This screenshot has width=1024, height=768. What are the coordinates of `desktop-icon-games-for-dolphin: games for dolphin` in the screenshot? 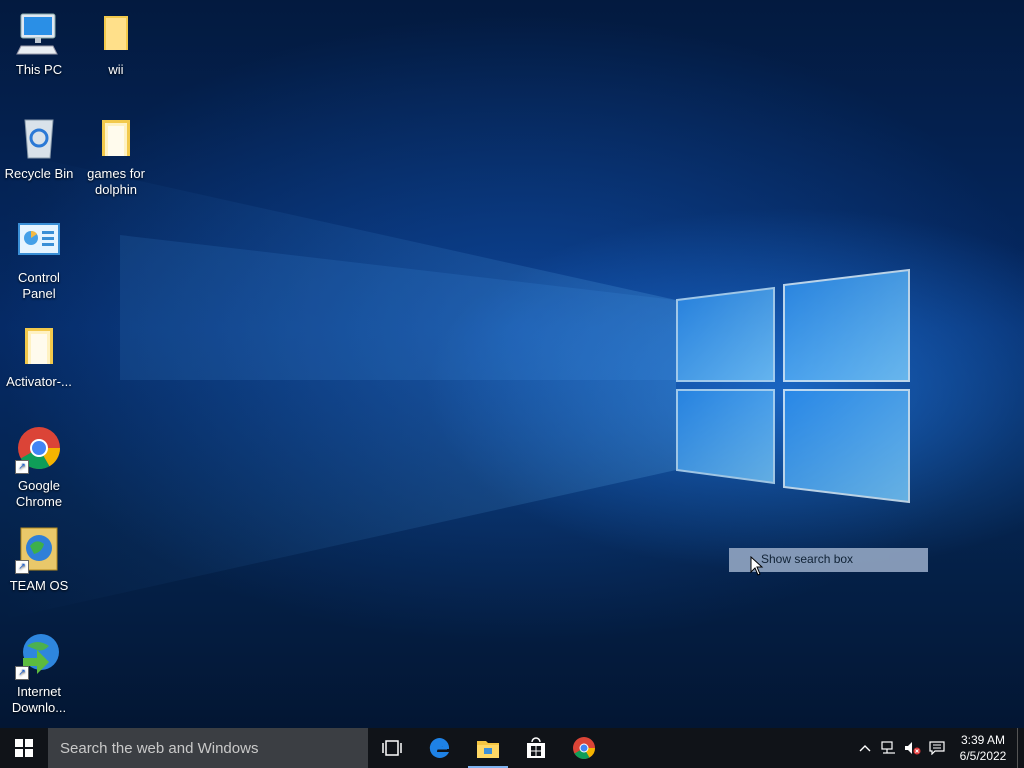 It's located at (116, 156).